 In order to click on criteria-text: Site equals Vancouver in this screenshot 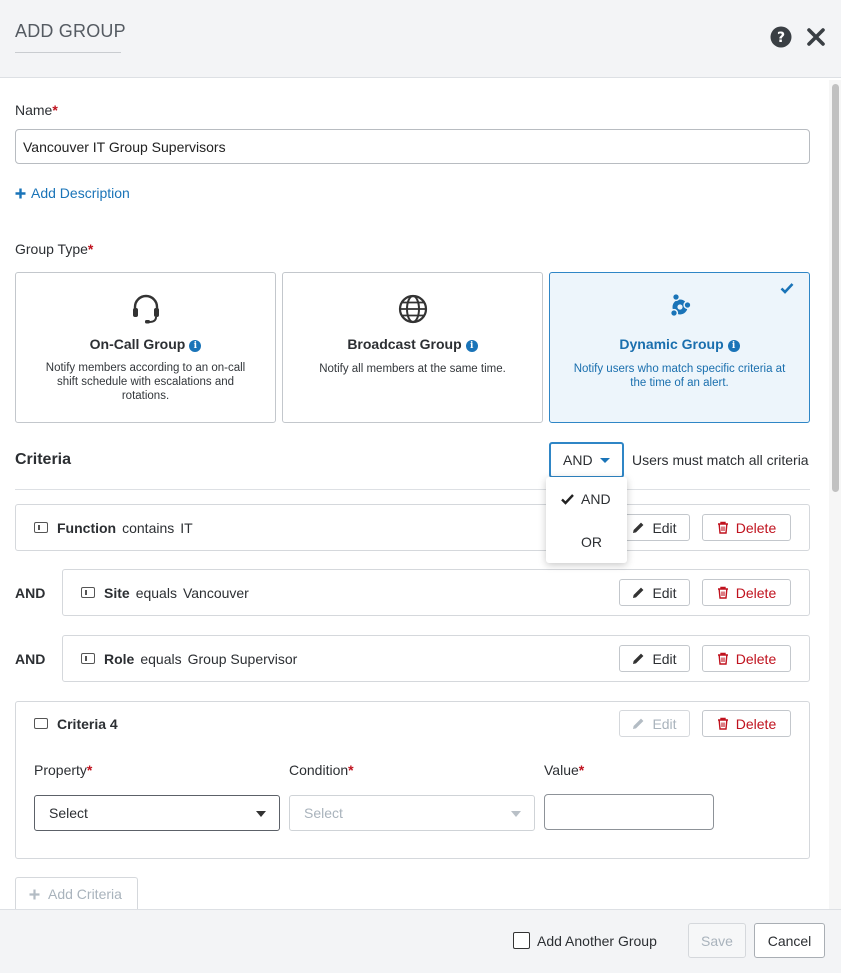, I will do `click(176, 593)`.